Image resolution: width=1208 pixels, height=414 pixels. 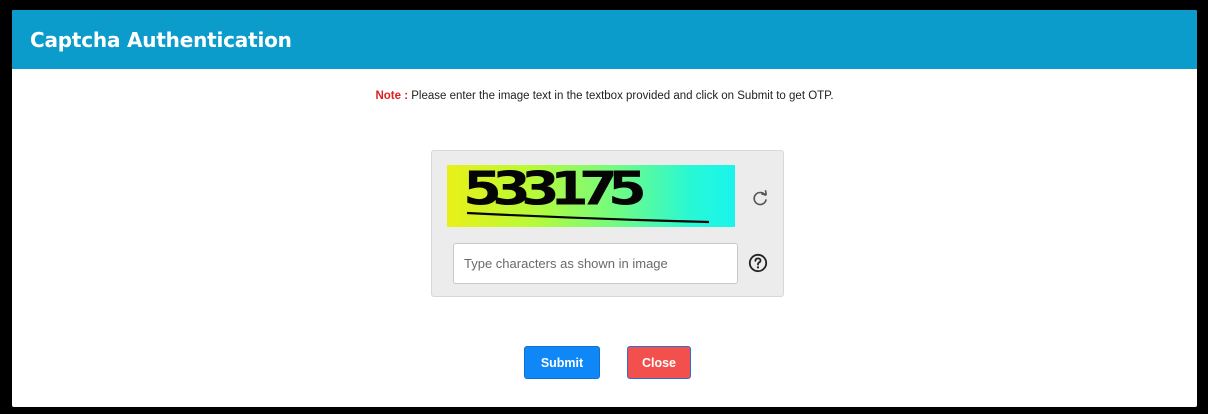 What do you see at coordinates (760, 199) in the screenshot?
I see `refresh-icon` at bounding box center [760, 199].